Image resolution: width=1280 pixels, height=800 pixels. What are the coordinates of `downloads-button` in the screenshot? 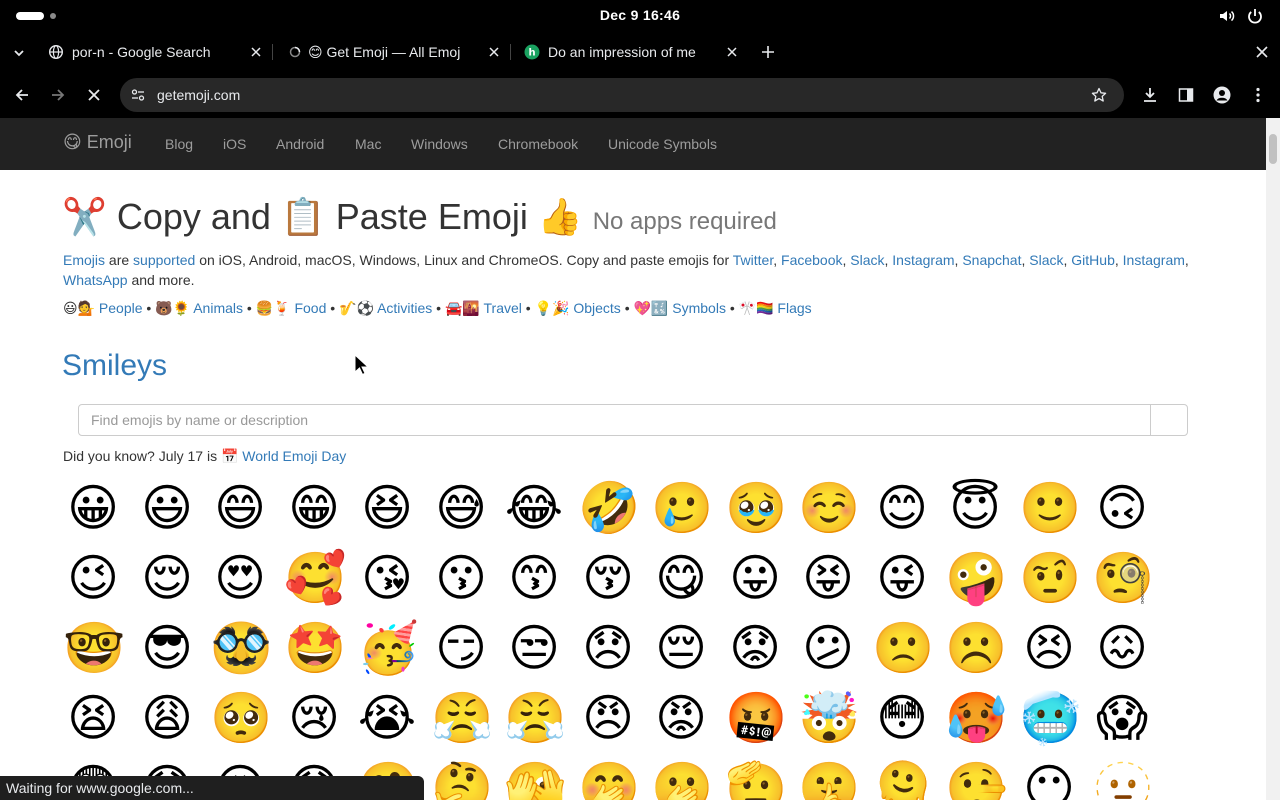 It's located at (1150, 95).